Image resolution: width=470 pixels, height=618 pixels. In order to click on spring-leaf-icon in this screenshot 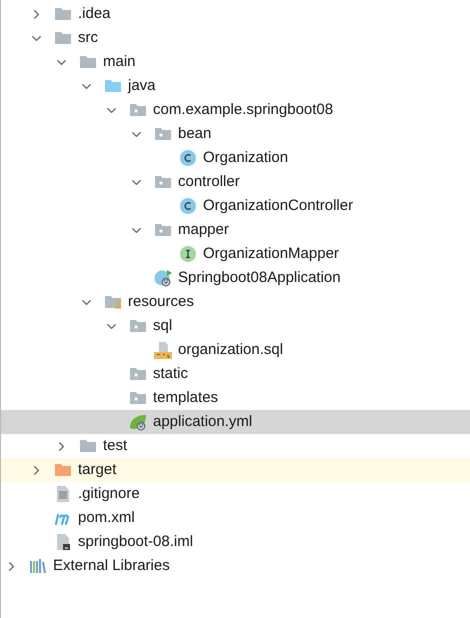, I will do `click(138, 422)`.